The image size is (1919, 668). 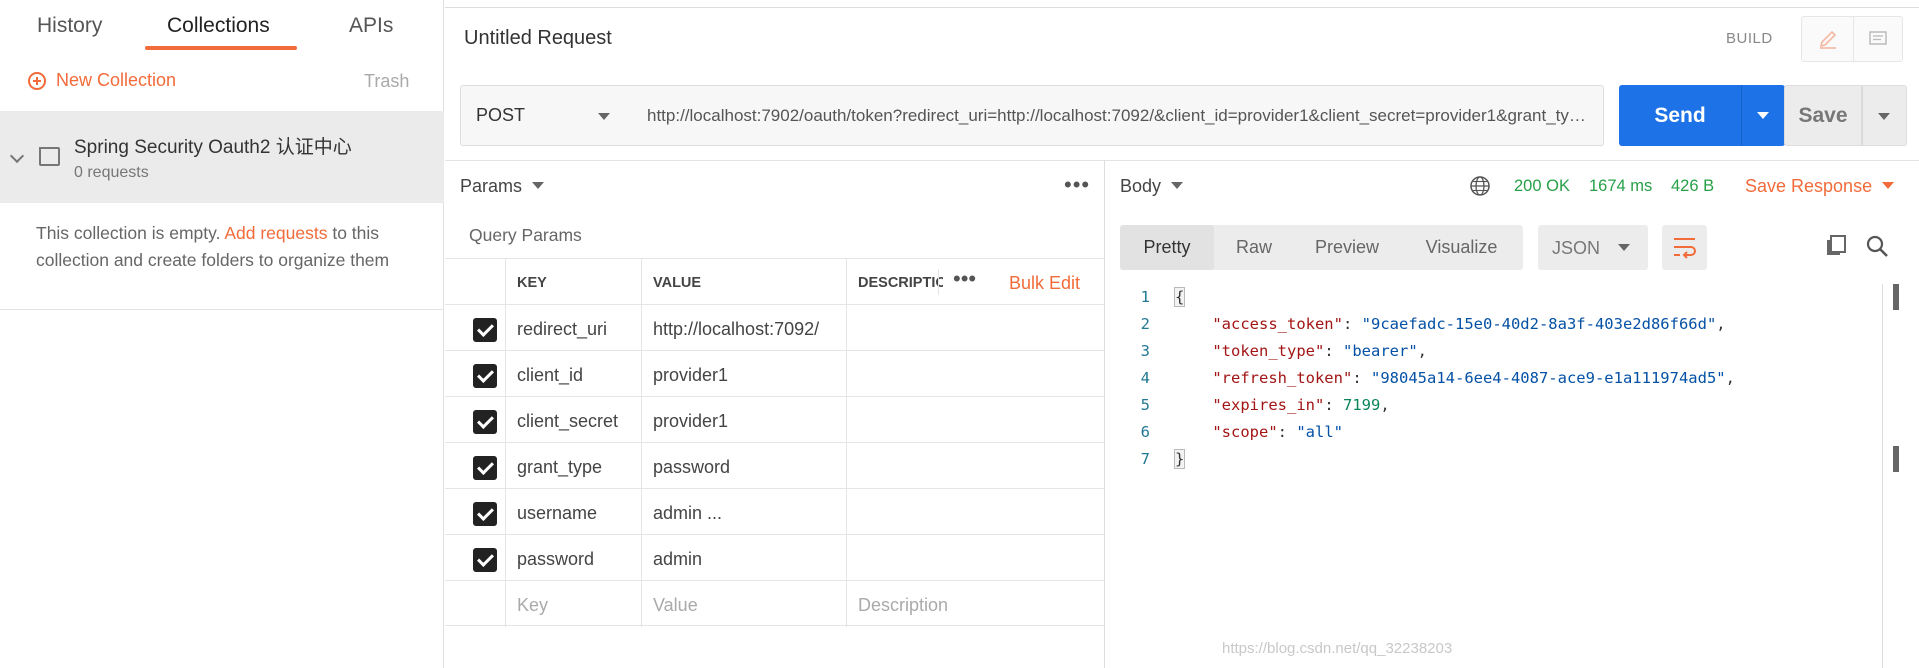 What do you see at coordinates (1878, 39) in the screenshot?
I see `comment-icon` at bounding box center [1878, 39].